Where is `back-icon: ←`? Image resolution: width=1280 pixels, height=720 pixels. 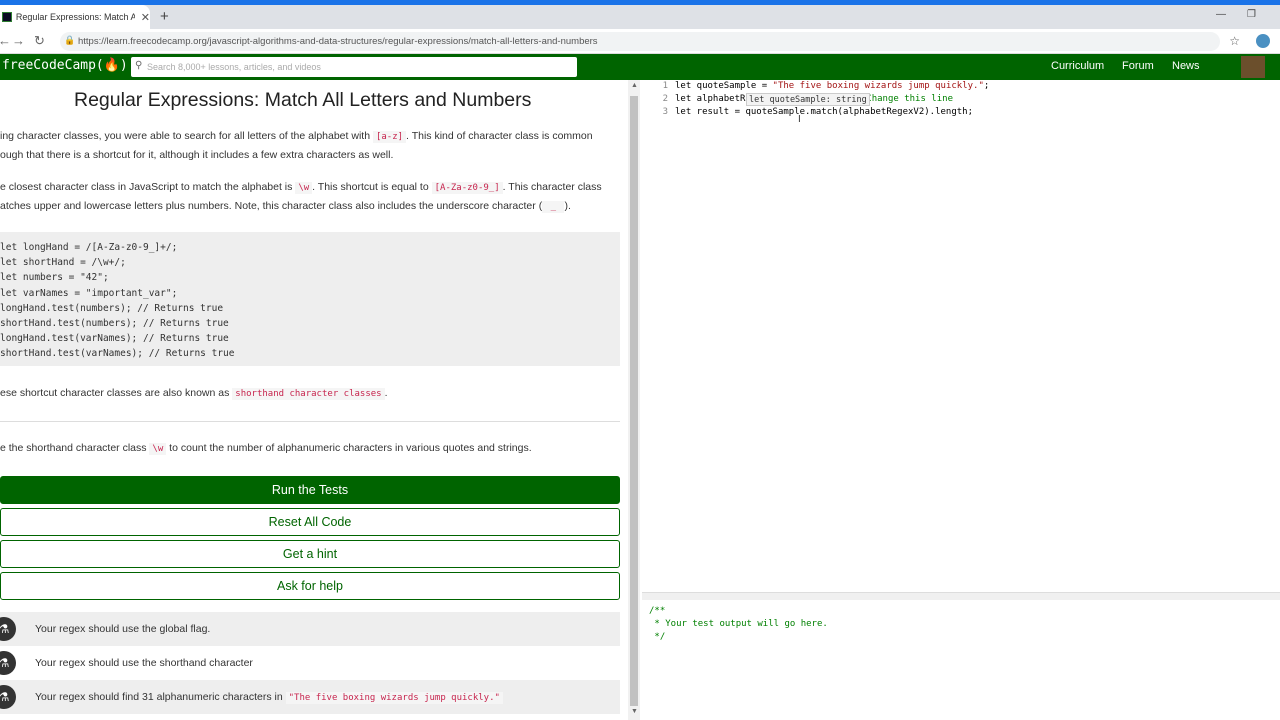
back-icon: ← is located at coordinates (5, 40).